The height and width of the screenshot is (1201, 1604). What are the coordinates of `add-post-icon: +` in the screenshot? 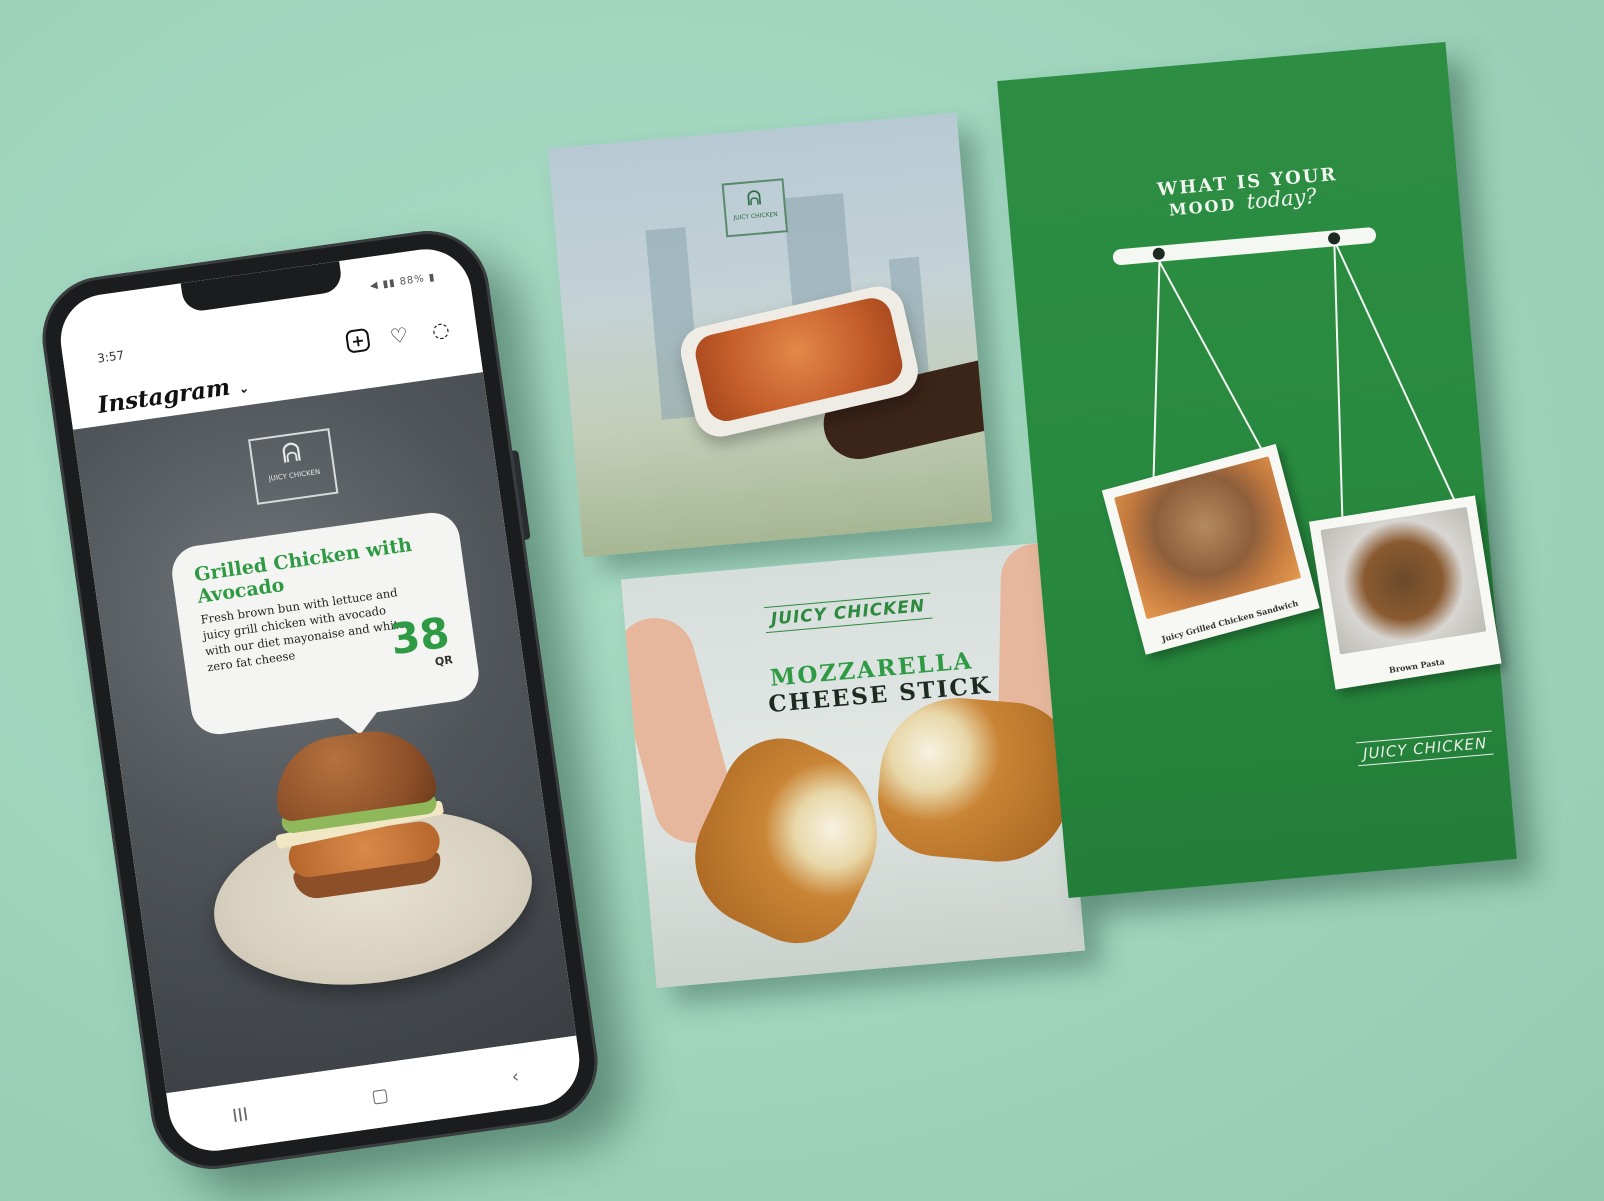 It's located at (357, 340).